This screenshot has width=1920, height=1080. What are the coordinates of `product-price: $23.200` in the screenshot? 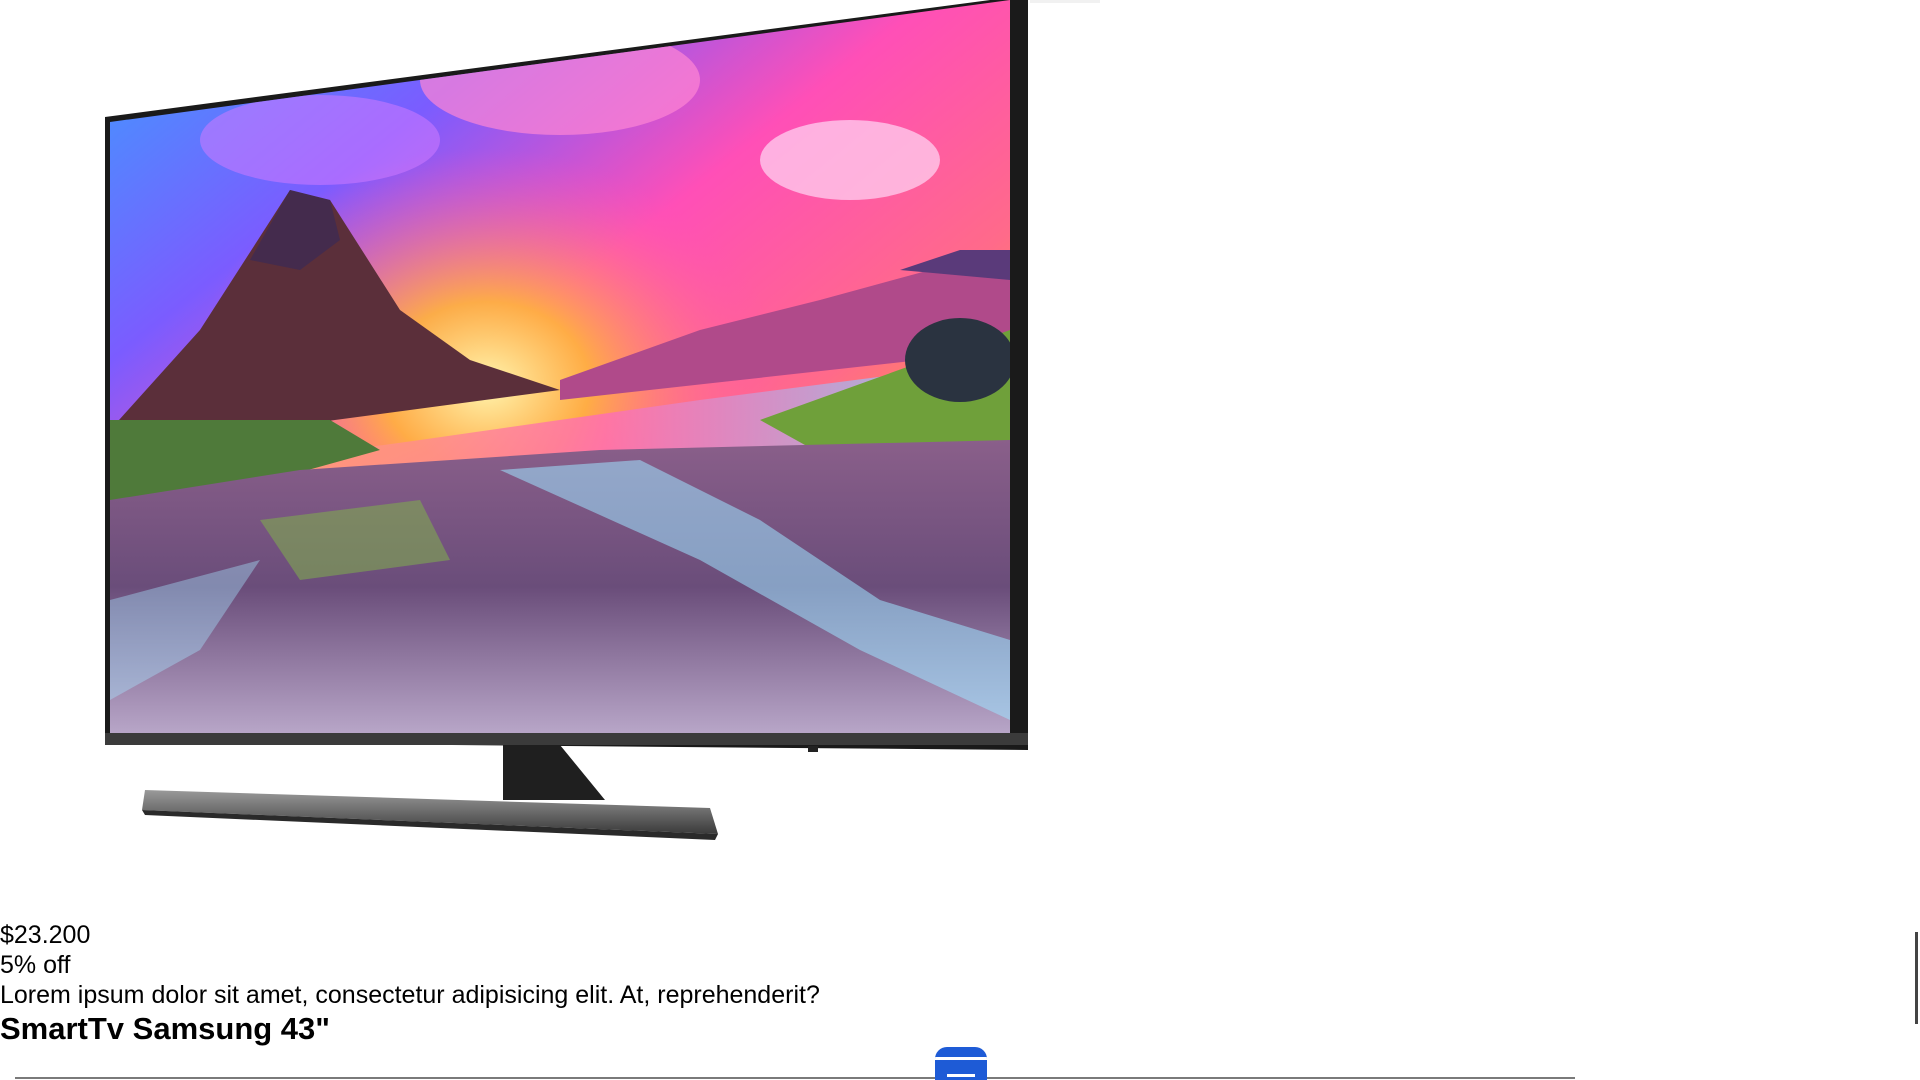 It's located at (45, 935).